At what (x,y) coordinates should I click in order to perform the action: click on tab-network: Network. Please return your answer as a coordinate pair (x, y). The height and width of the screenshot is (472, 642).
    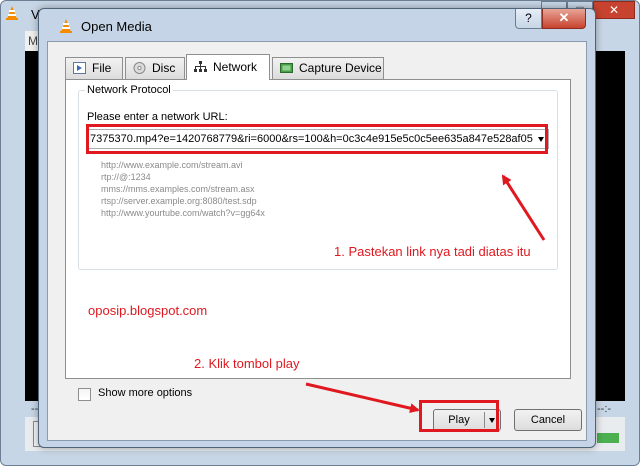
    Looking at the image, I should click on (228, 67).